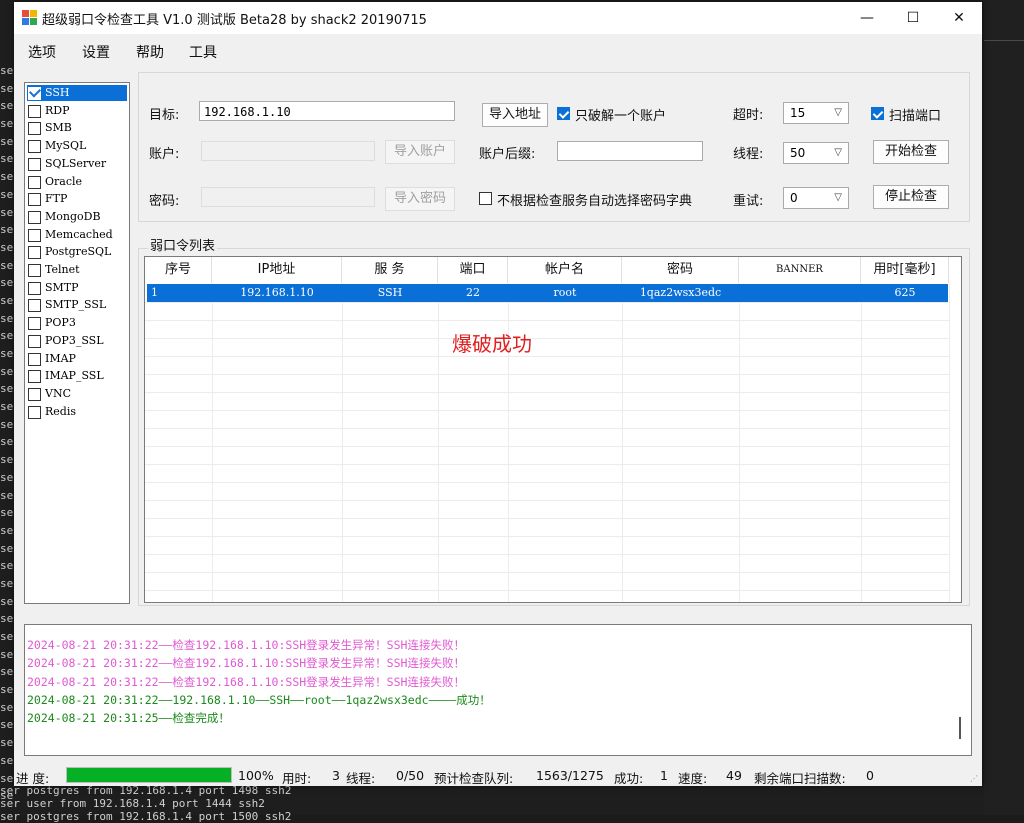 The width and height of the screenshot is (1024, 823). Describe the element at coordinates (959, 18) in the screenshot. I see `close-button: ✕` at that location.